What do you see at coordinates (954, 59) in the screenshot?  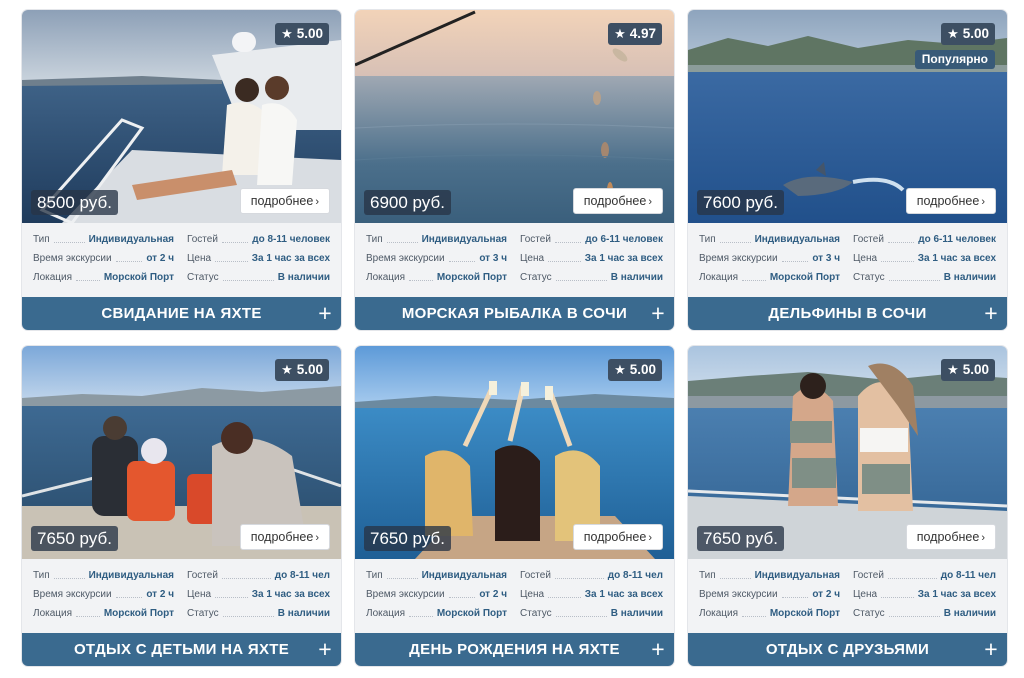 I see `popular-badge: Популярно` at bounding box center [954, 59].